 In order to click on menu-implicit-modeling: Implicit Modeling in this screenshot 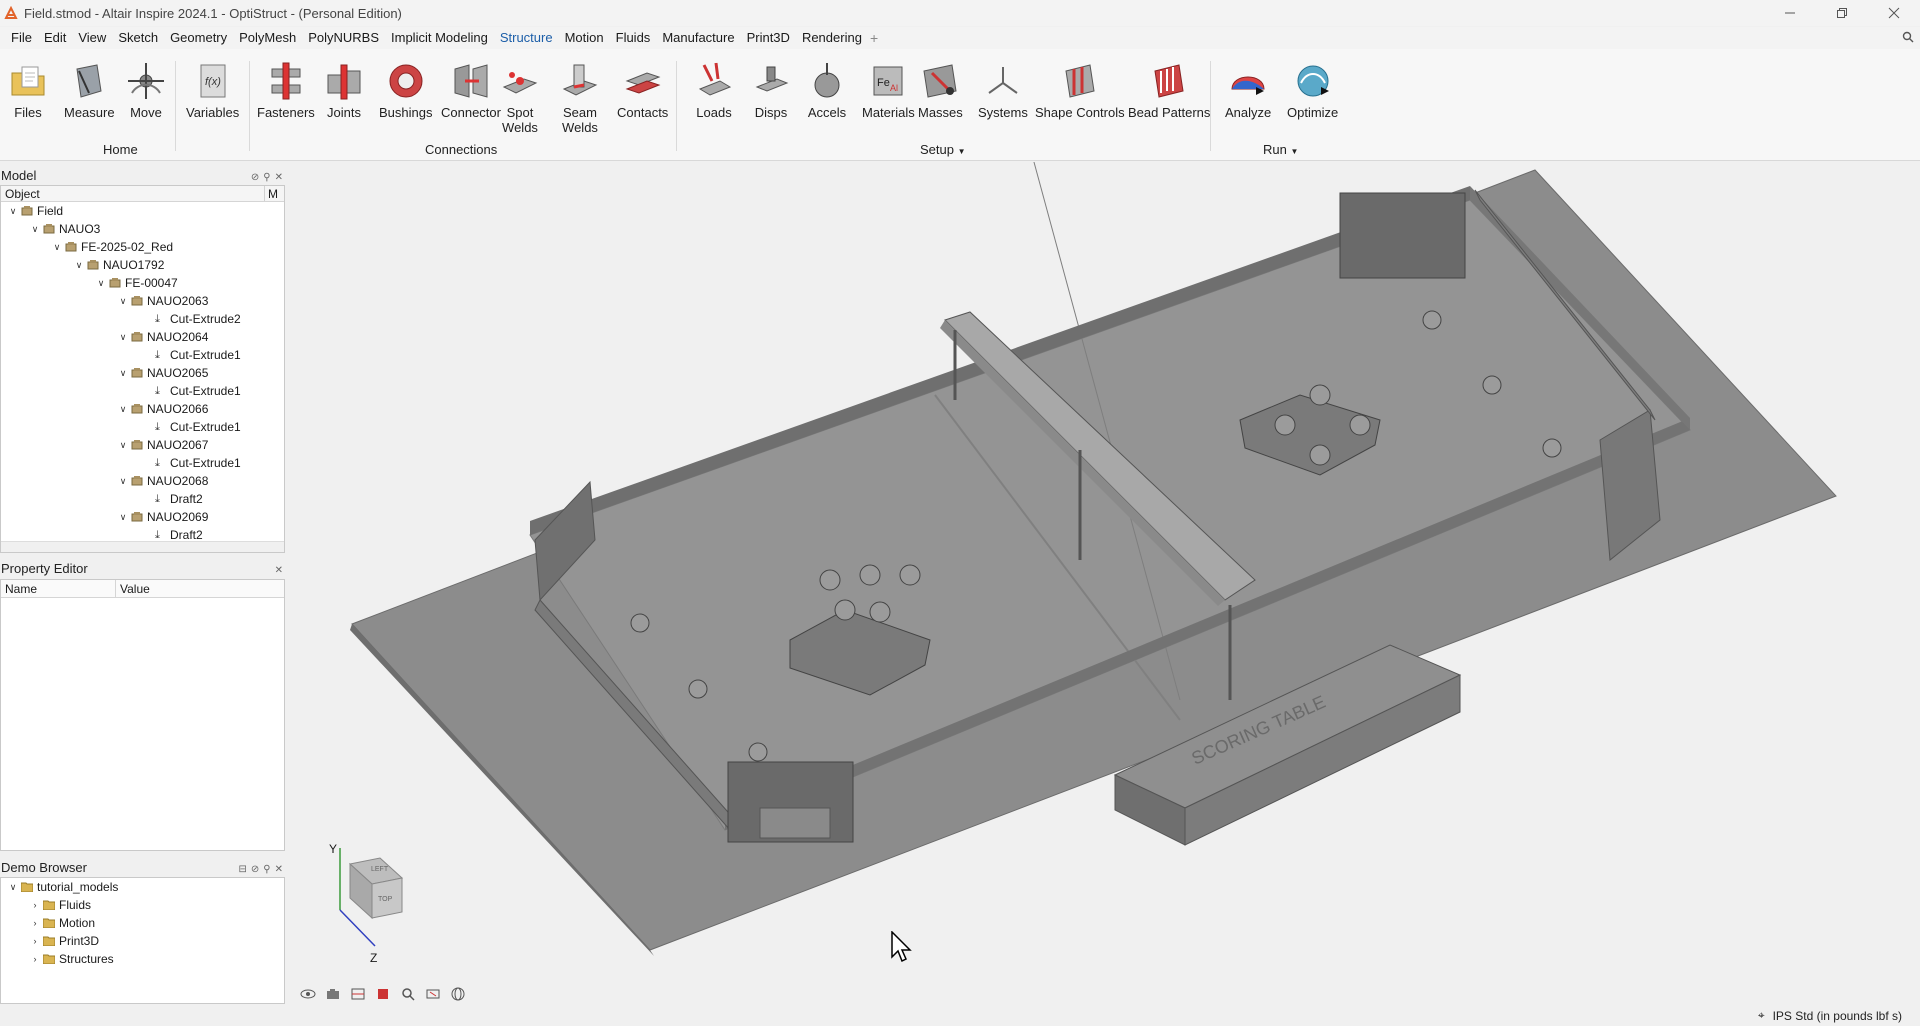, I will do `click(439, 38)`.